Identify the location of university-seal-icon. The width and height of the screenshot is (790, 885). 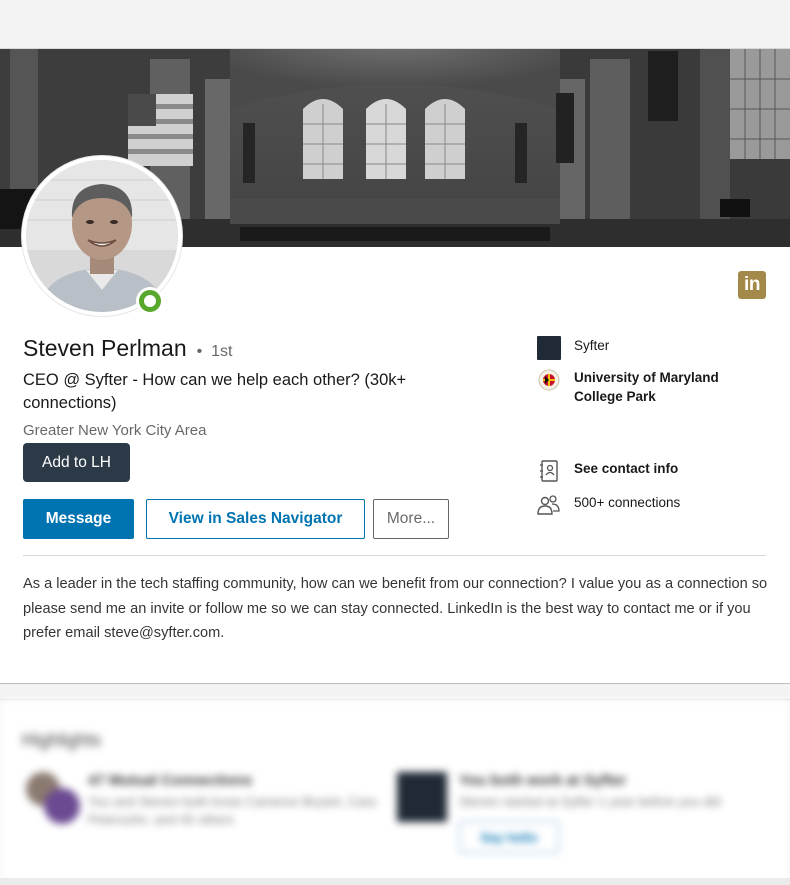
(549, 380).